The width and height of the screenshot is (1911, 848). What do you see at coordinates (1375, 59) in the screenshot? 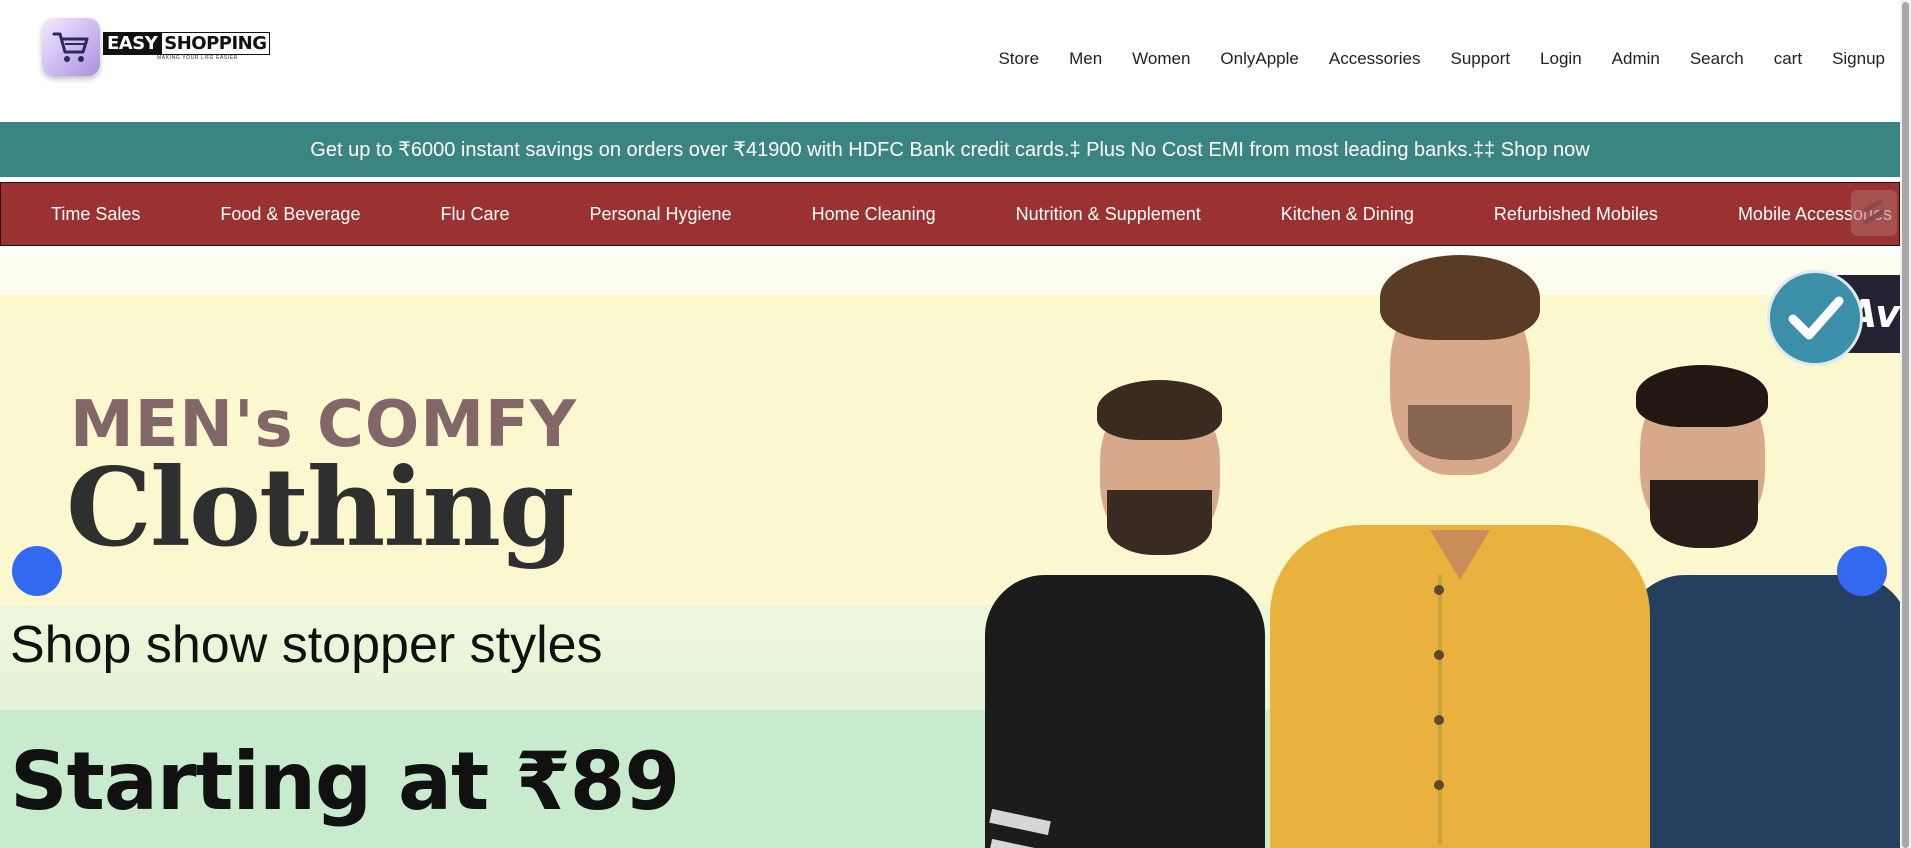
I see `nav-accessories: Accessories` at bounding box center [1375, 59].